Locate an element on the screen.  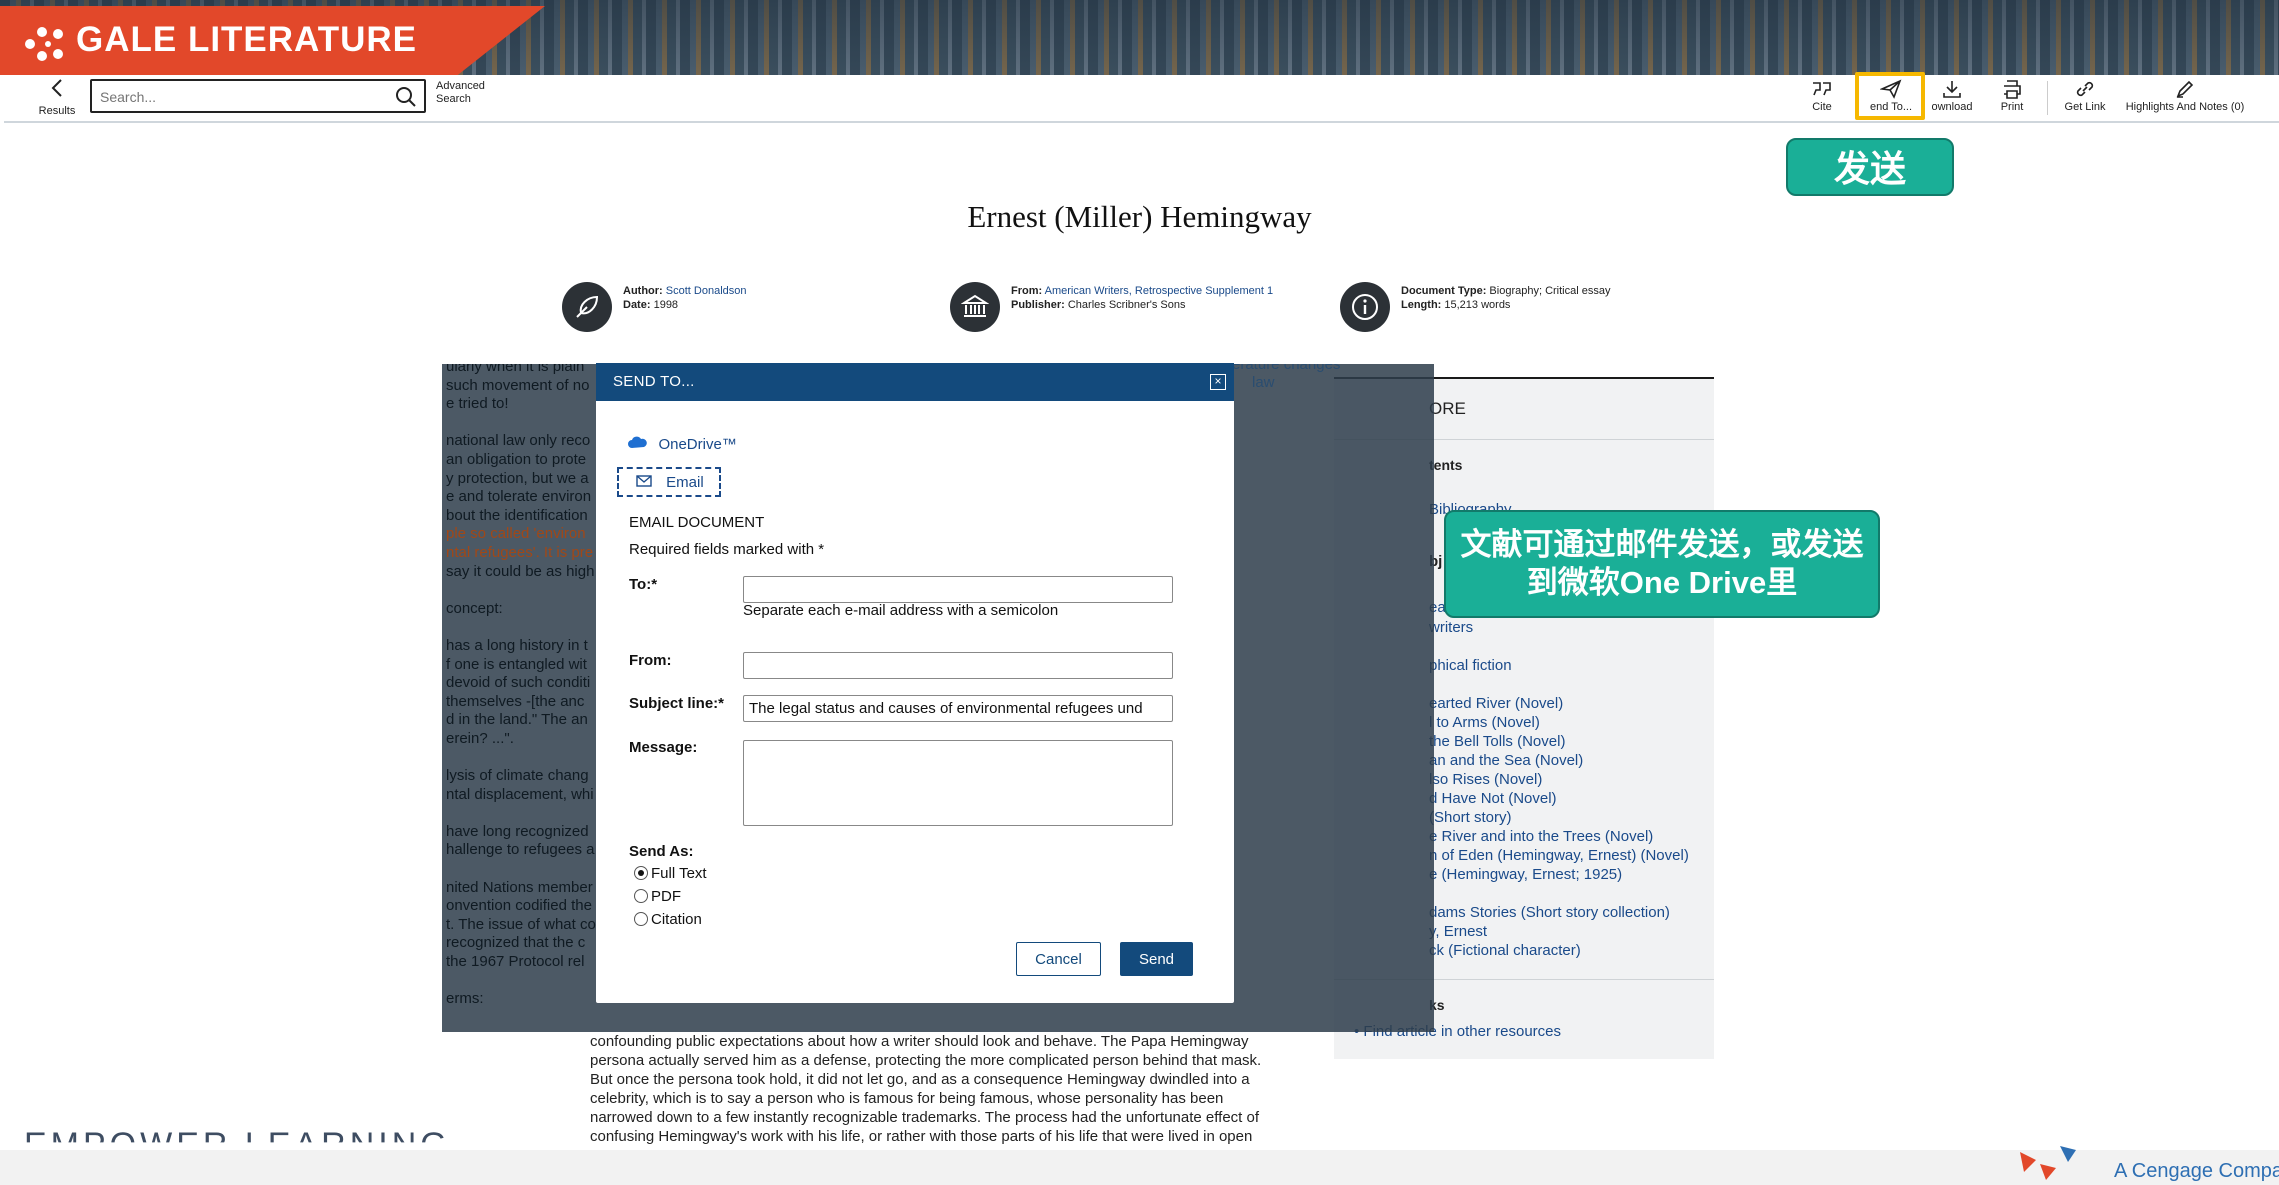
onedrive-option: OneDrive™ is located at coordinates (682, 445).